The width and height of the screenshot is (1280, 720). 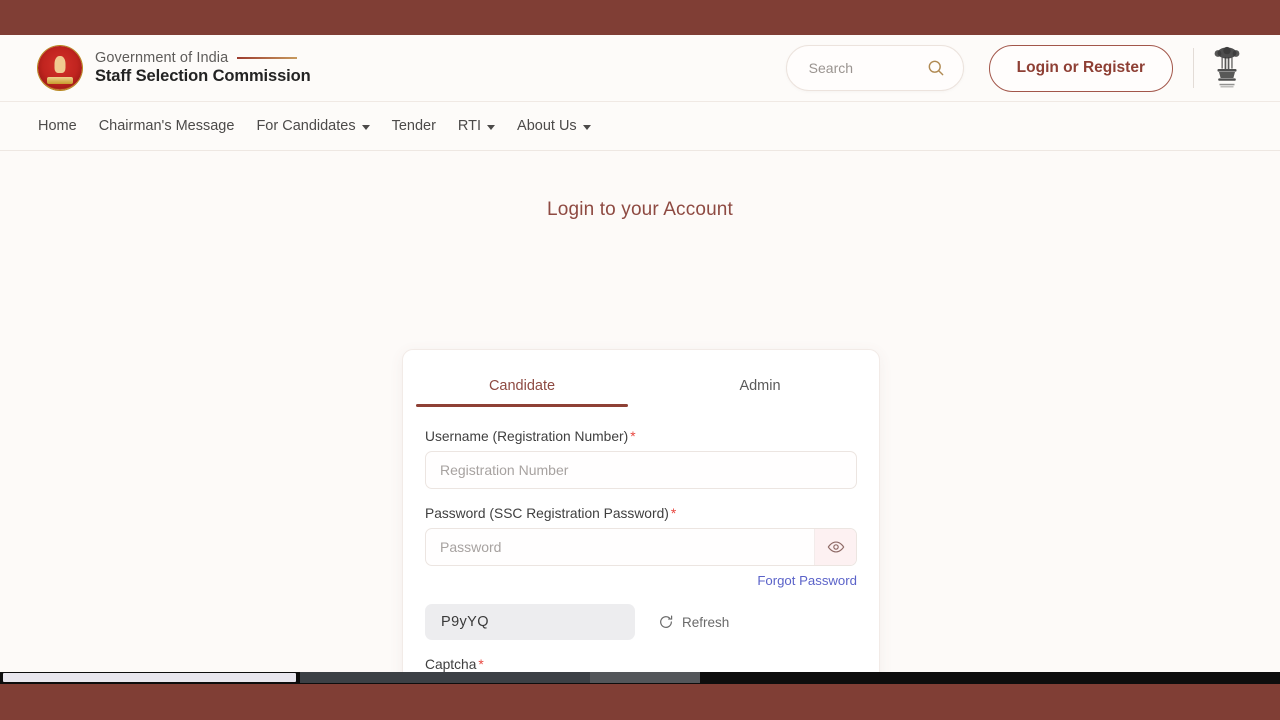 What do you see at coordinates (1080, 68) in the screenshot?
I see `login-or-register-button: Login or Register` at bounding box center [1080, 68].